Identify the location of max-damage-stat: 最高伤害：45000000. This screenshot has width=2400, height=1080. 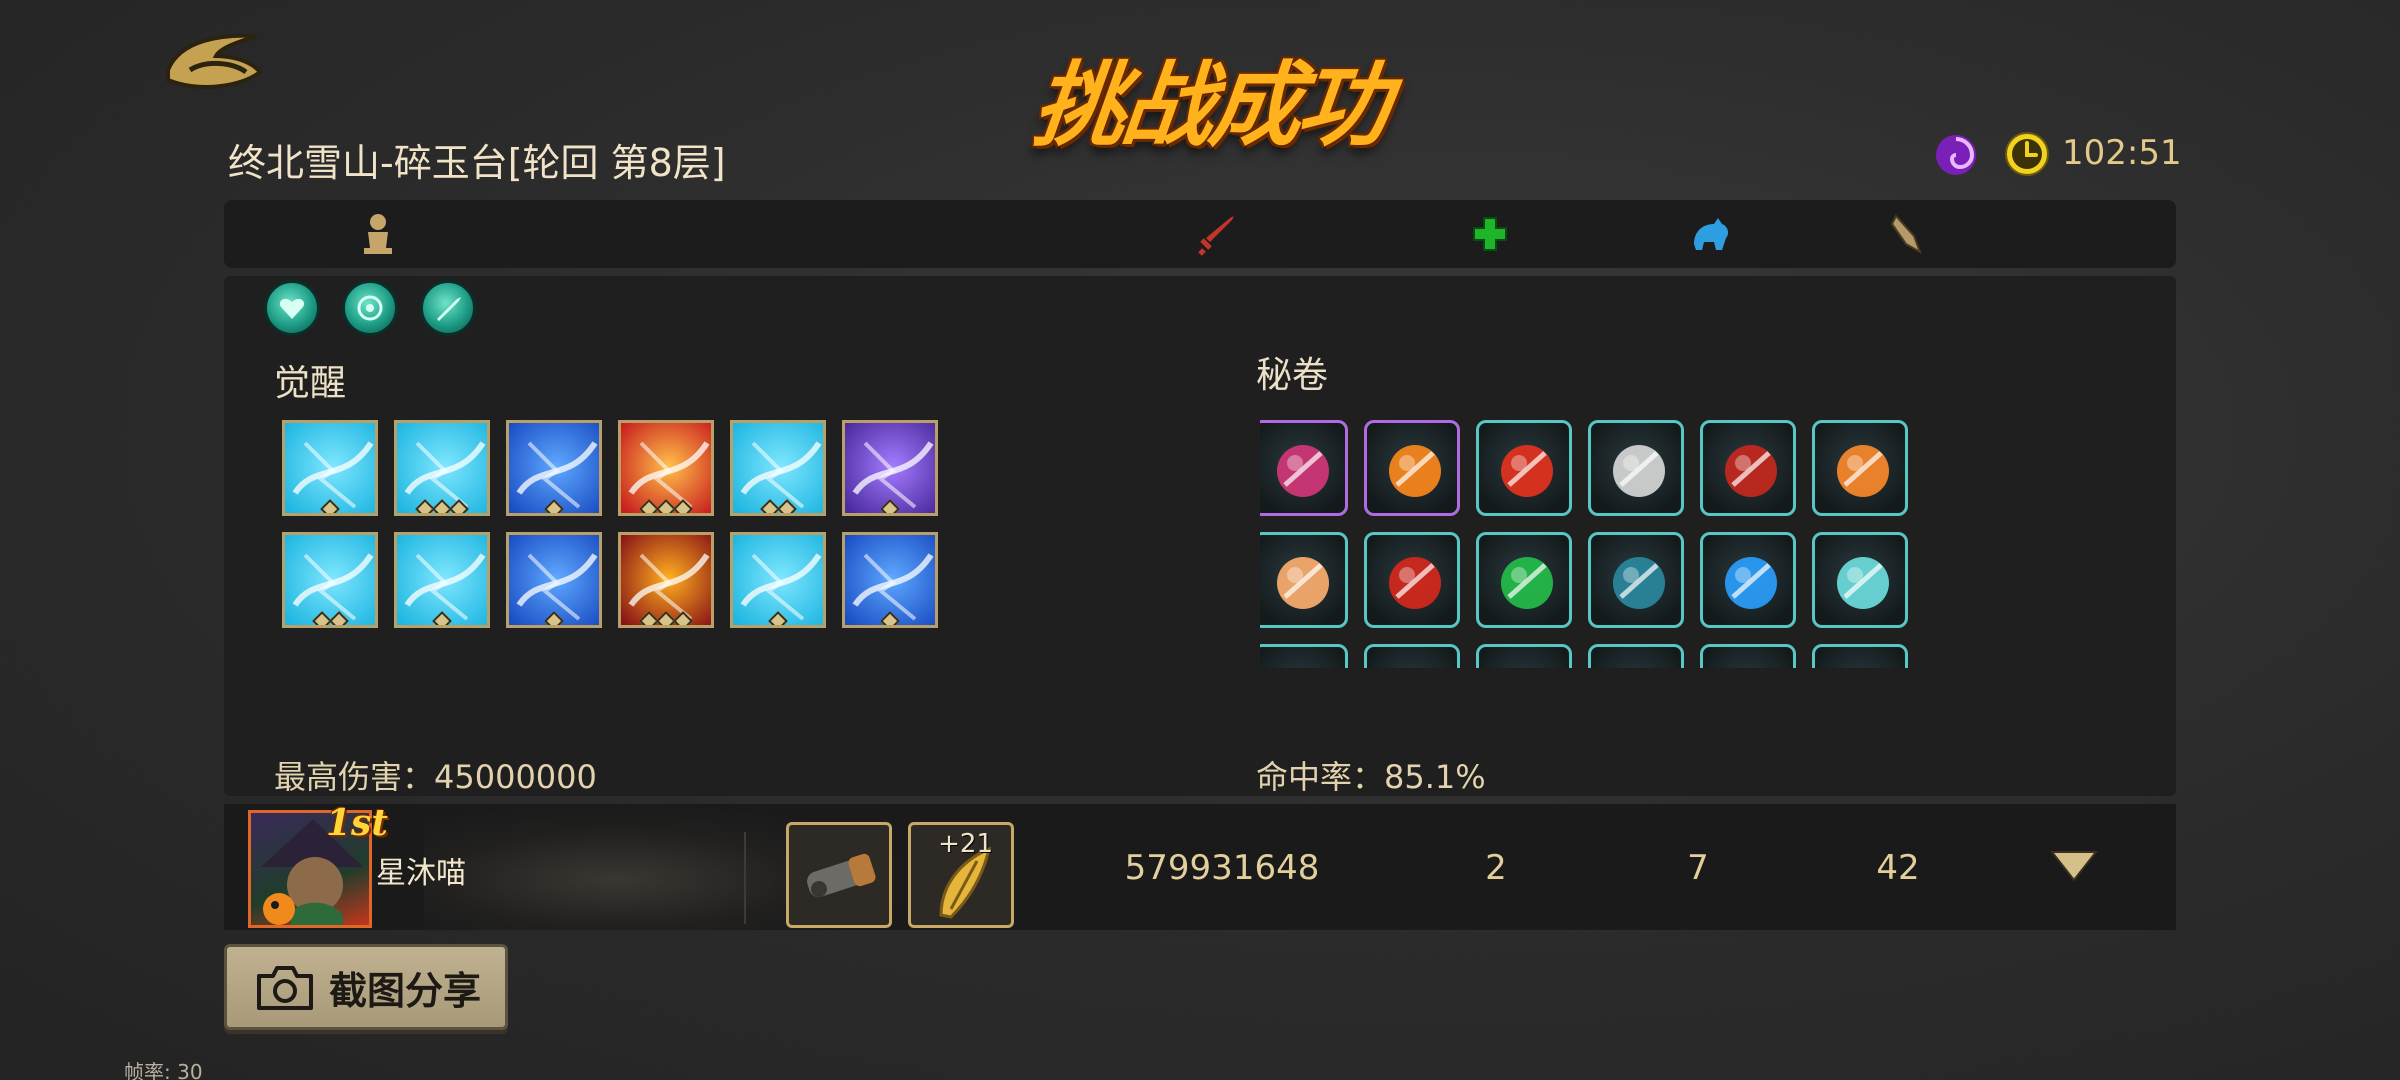
(435, 777).